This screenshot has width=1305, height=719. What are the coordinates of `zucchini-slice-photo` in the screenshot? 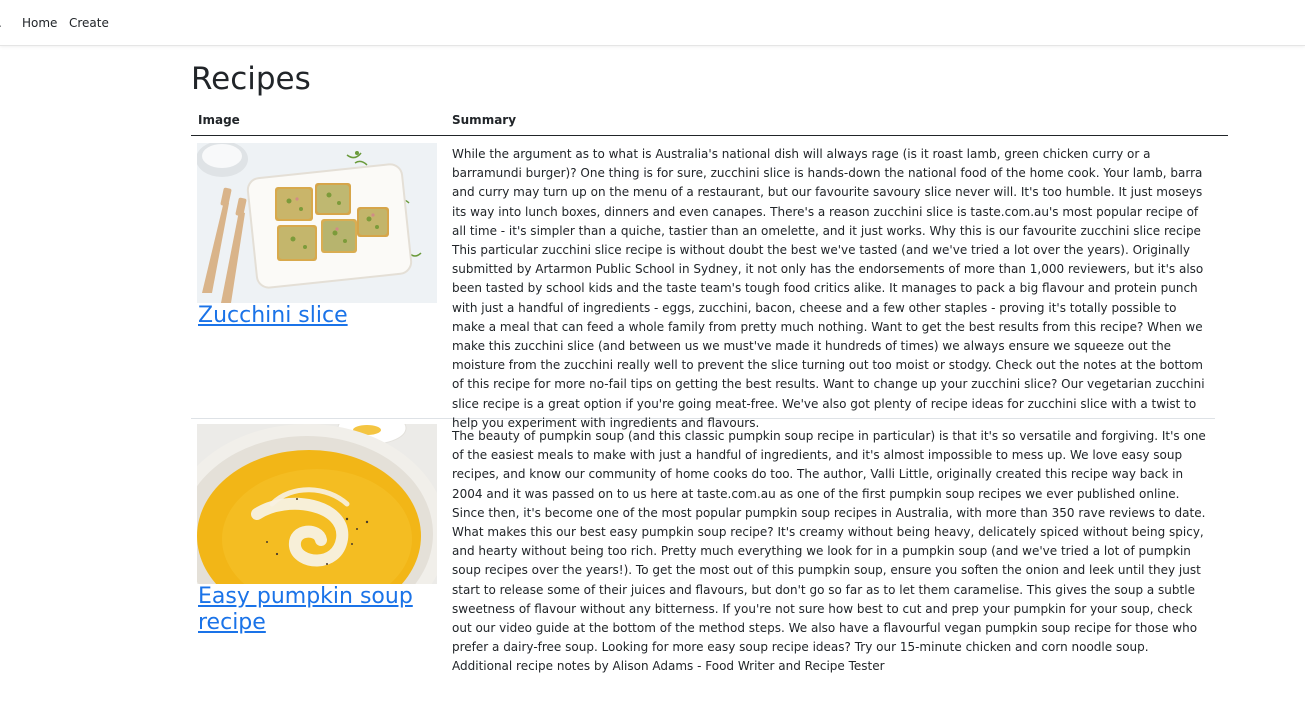 It's located at (317, 223).